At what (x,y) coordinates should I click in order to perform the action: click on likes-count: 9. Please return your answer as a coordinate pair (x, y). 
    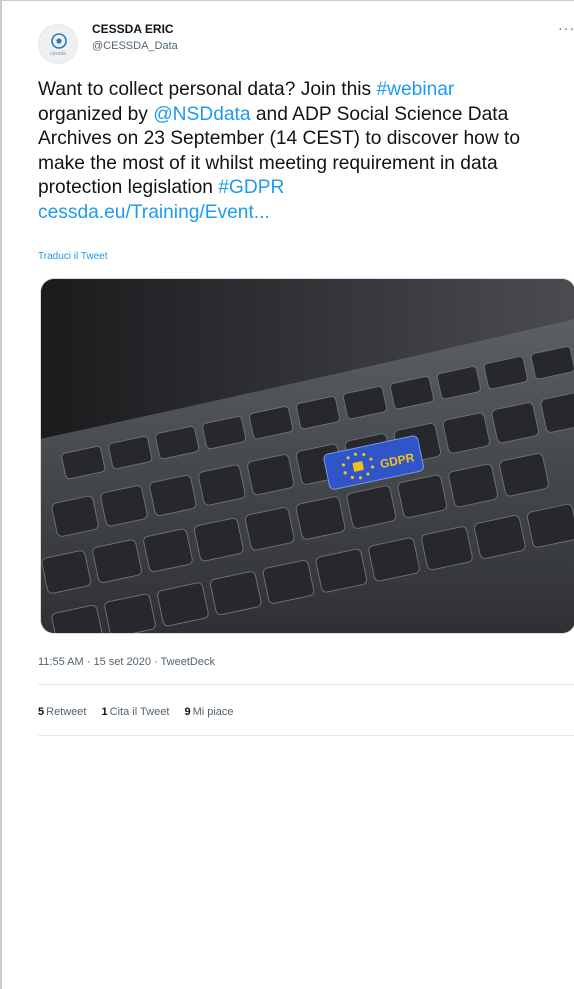
    Looking at the image, I should click on (187, 712).